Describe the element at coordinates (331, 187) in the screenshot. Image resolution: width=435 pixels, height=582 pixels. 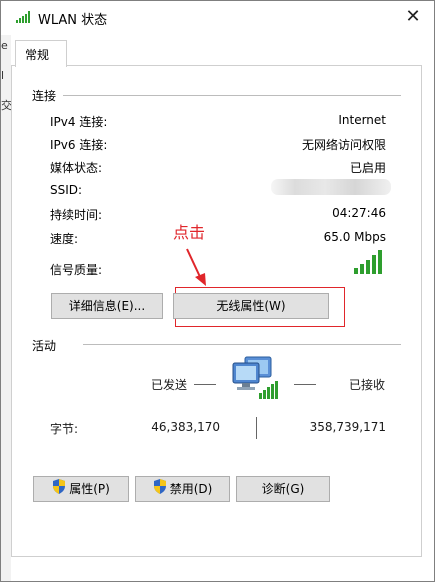
I see `ssid-value-blurred` at that location.